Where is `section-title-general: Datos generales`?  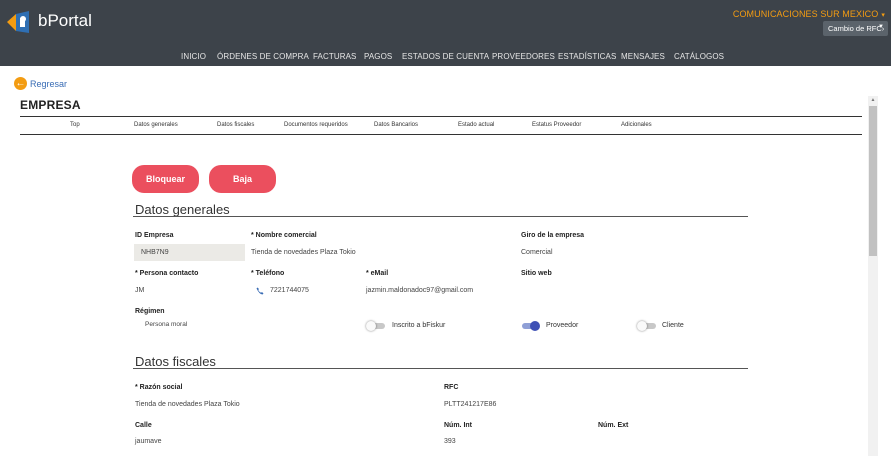
section-title-general: Datos generales is located at coordinates (182, 209).